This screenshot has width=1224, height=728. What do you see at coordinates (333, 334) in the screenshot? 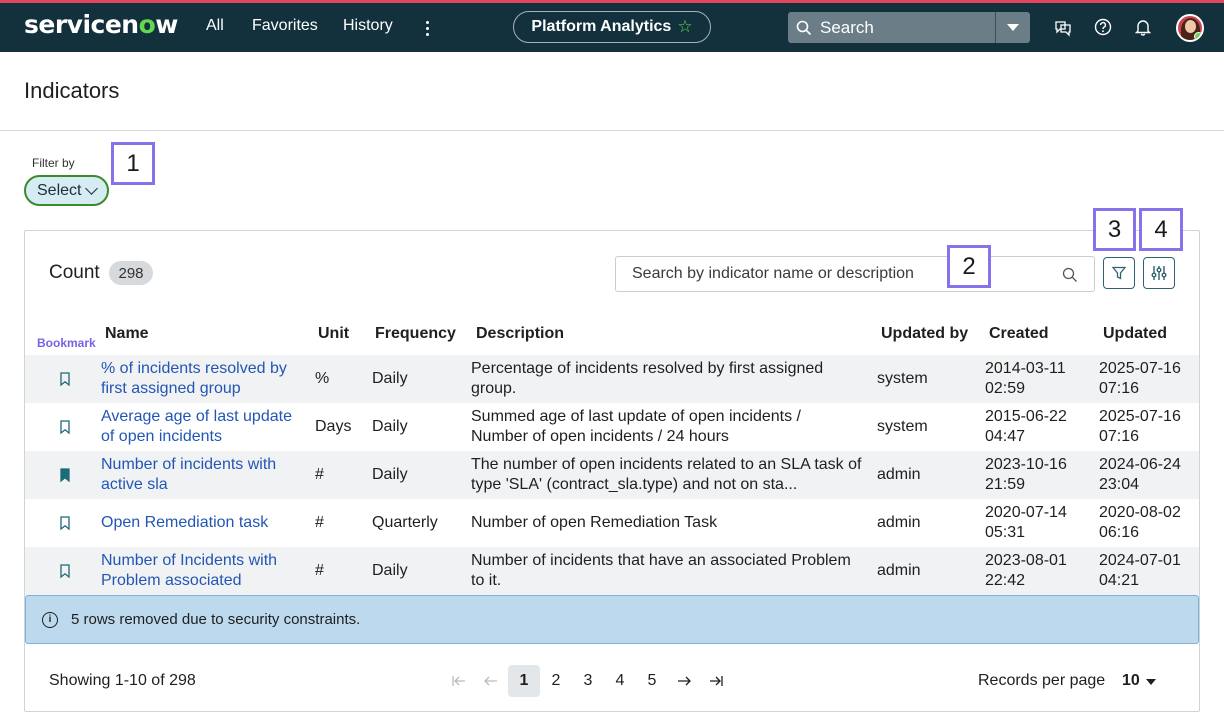
I see `column-header-unit: Unit` at bounding box center [333, 334].